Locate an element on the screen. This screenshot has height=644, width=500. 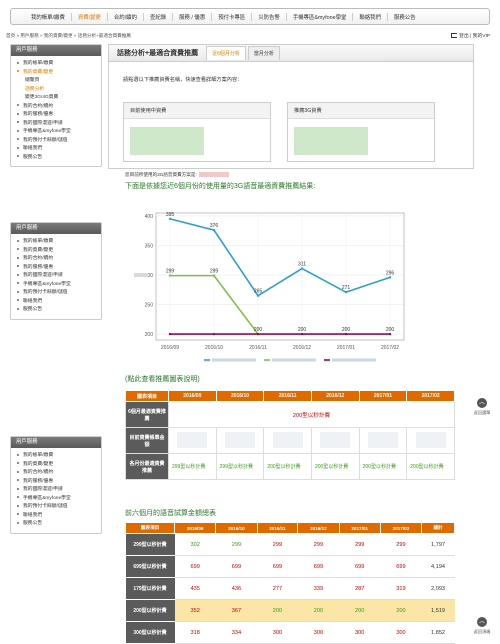
tab-six-months: 近6個月分析 is located at coordinates (226, 53).